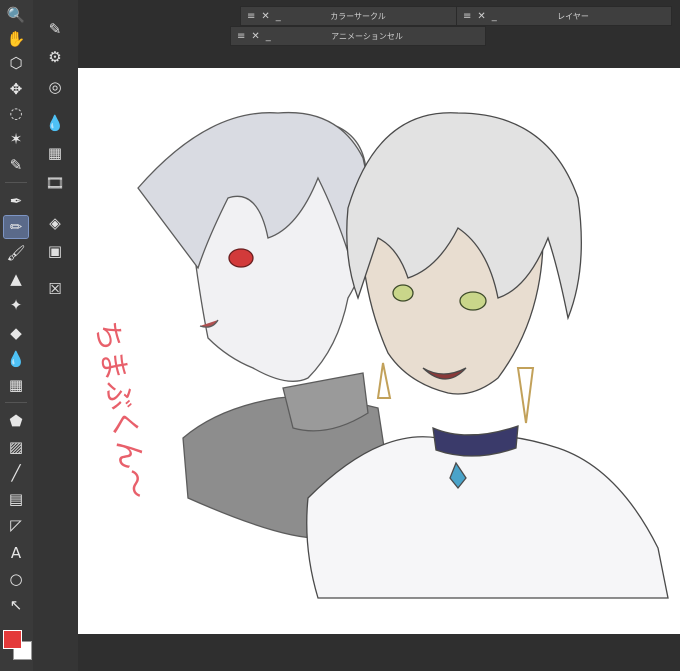 Image resolution: width=680 pixels, height=671 pixels. I want to click on lasso-select-icon: ◌, so click(16, 113).